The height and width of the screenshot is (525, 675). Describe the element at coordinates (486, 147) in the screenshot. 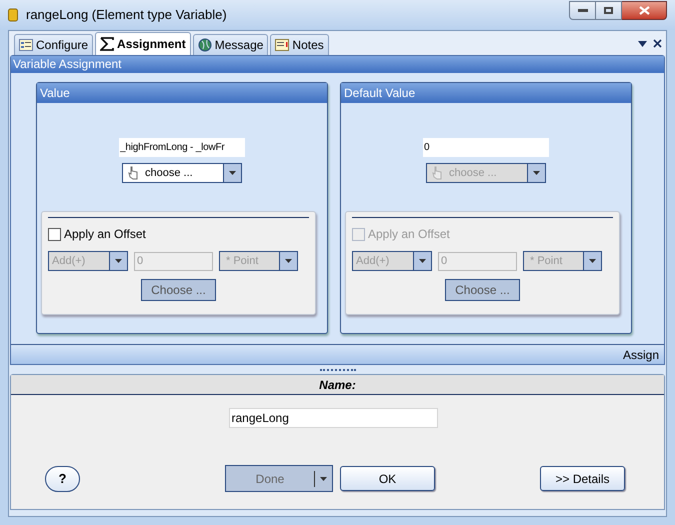

I see `value-field: 0` at that location.